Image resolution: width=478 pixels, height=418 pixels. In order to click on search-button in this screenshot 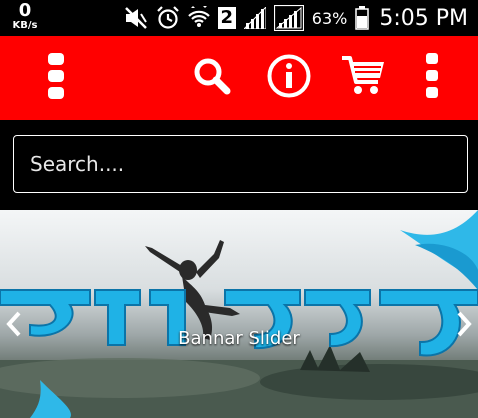, I will do `click(212, 78)`.